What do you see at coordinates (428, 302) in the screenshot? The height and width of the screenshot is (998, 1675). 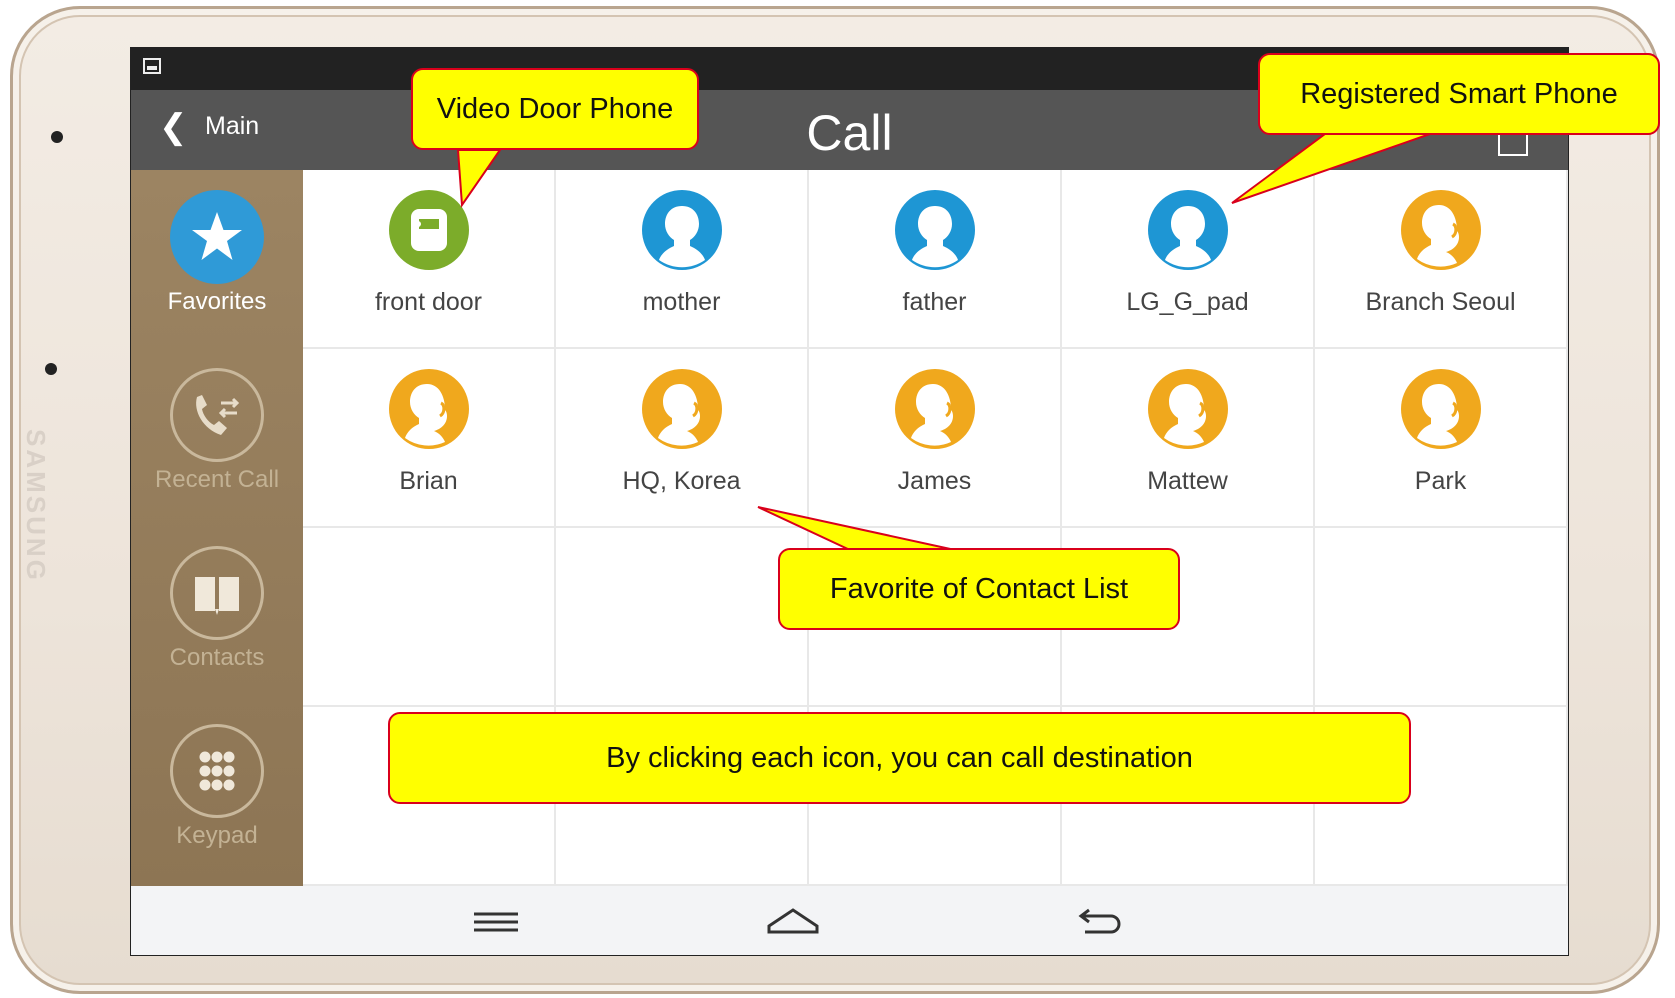 I see `favorite-label: front door` at bounding box center [428, 302].